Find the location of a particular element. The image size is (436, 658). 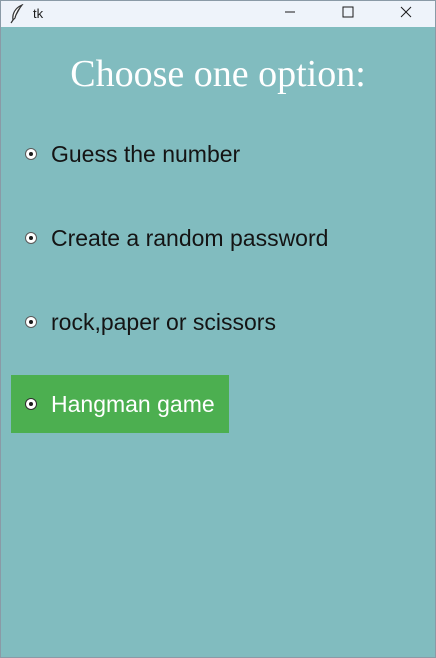

option-rock-paper-scissors: rock,paper or scissors is located at coordinates (150, 322).